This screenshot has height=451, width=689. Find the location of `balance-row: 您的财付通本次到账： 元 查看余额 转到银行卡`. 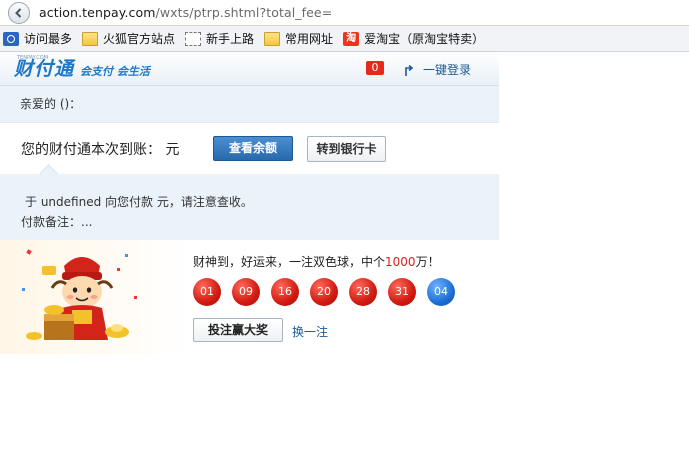

balance-row: 您的财付通本次到账： 元 查看余额 转到银行卡 is located at coordinates (249, 148).